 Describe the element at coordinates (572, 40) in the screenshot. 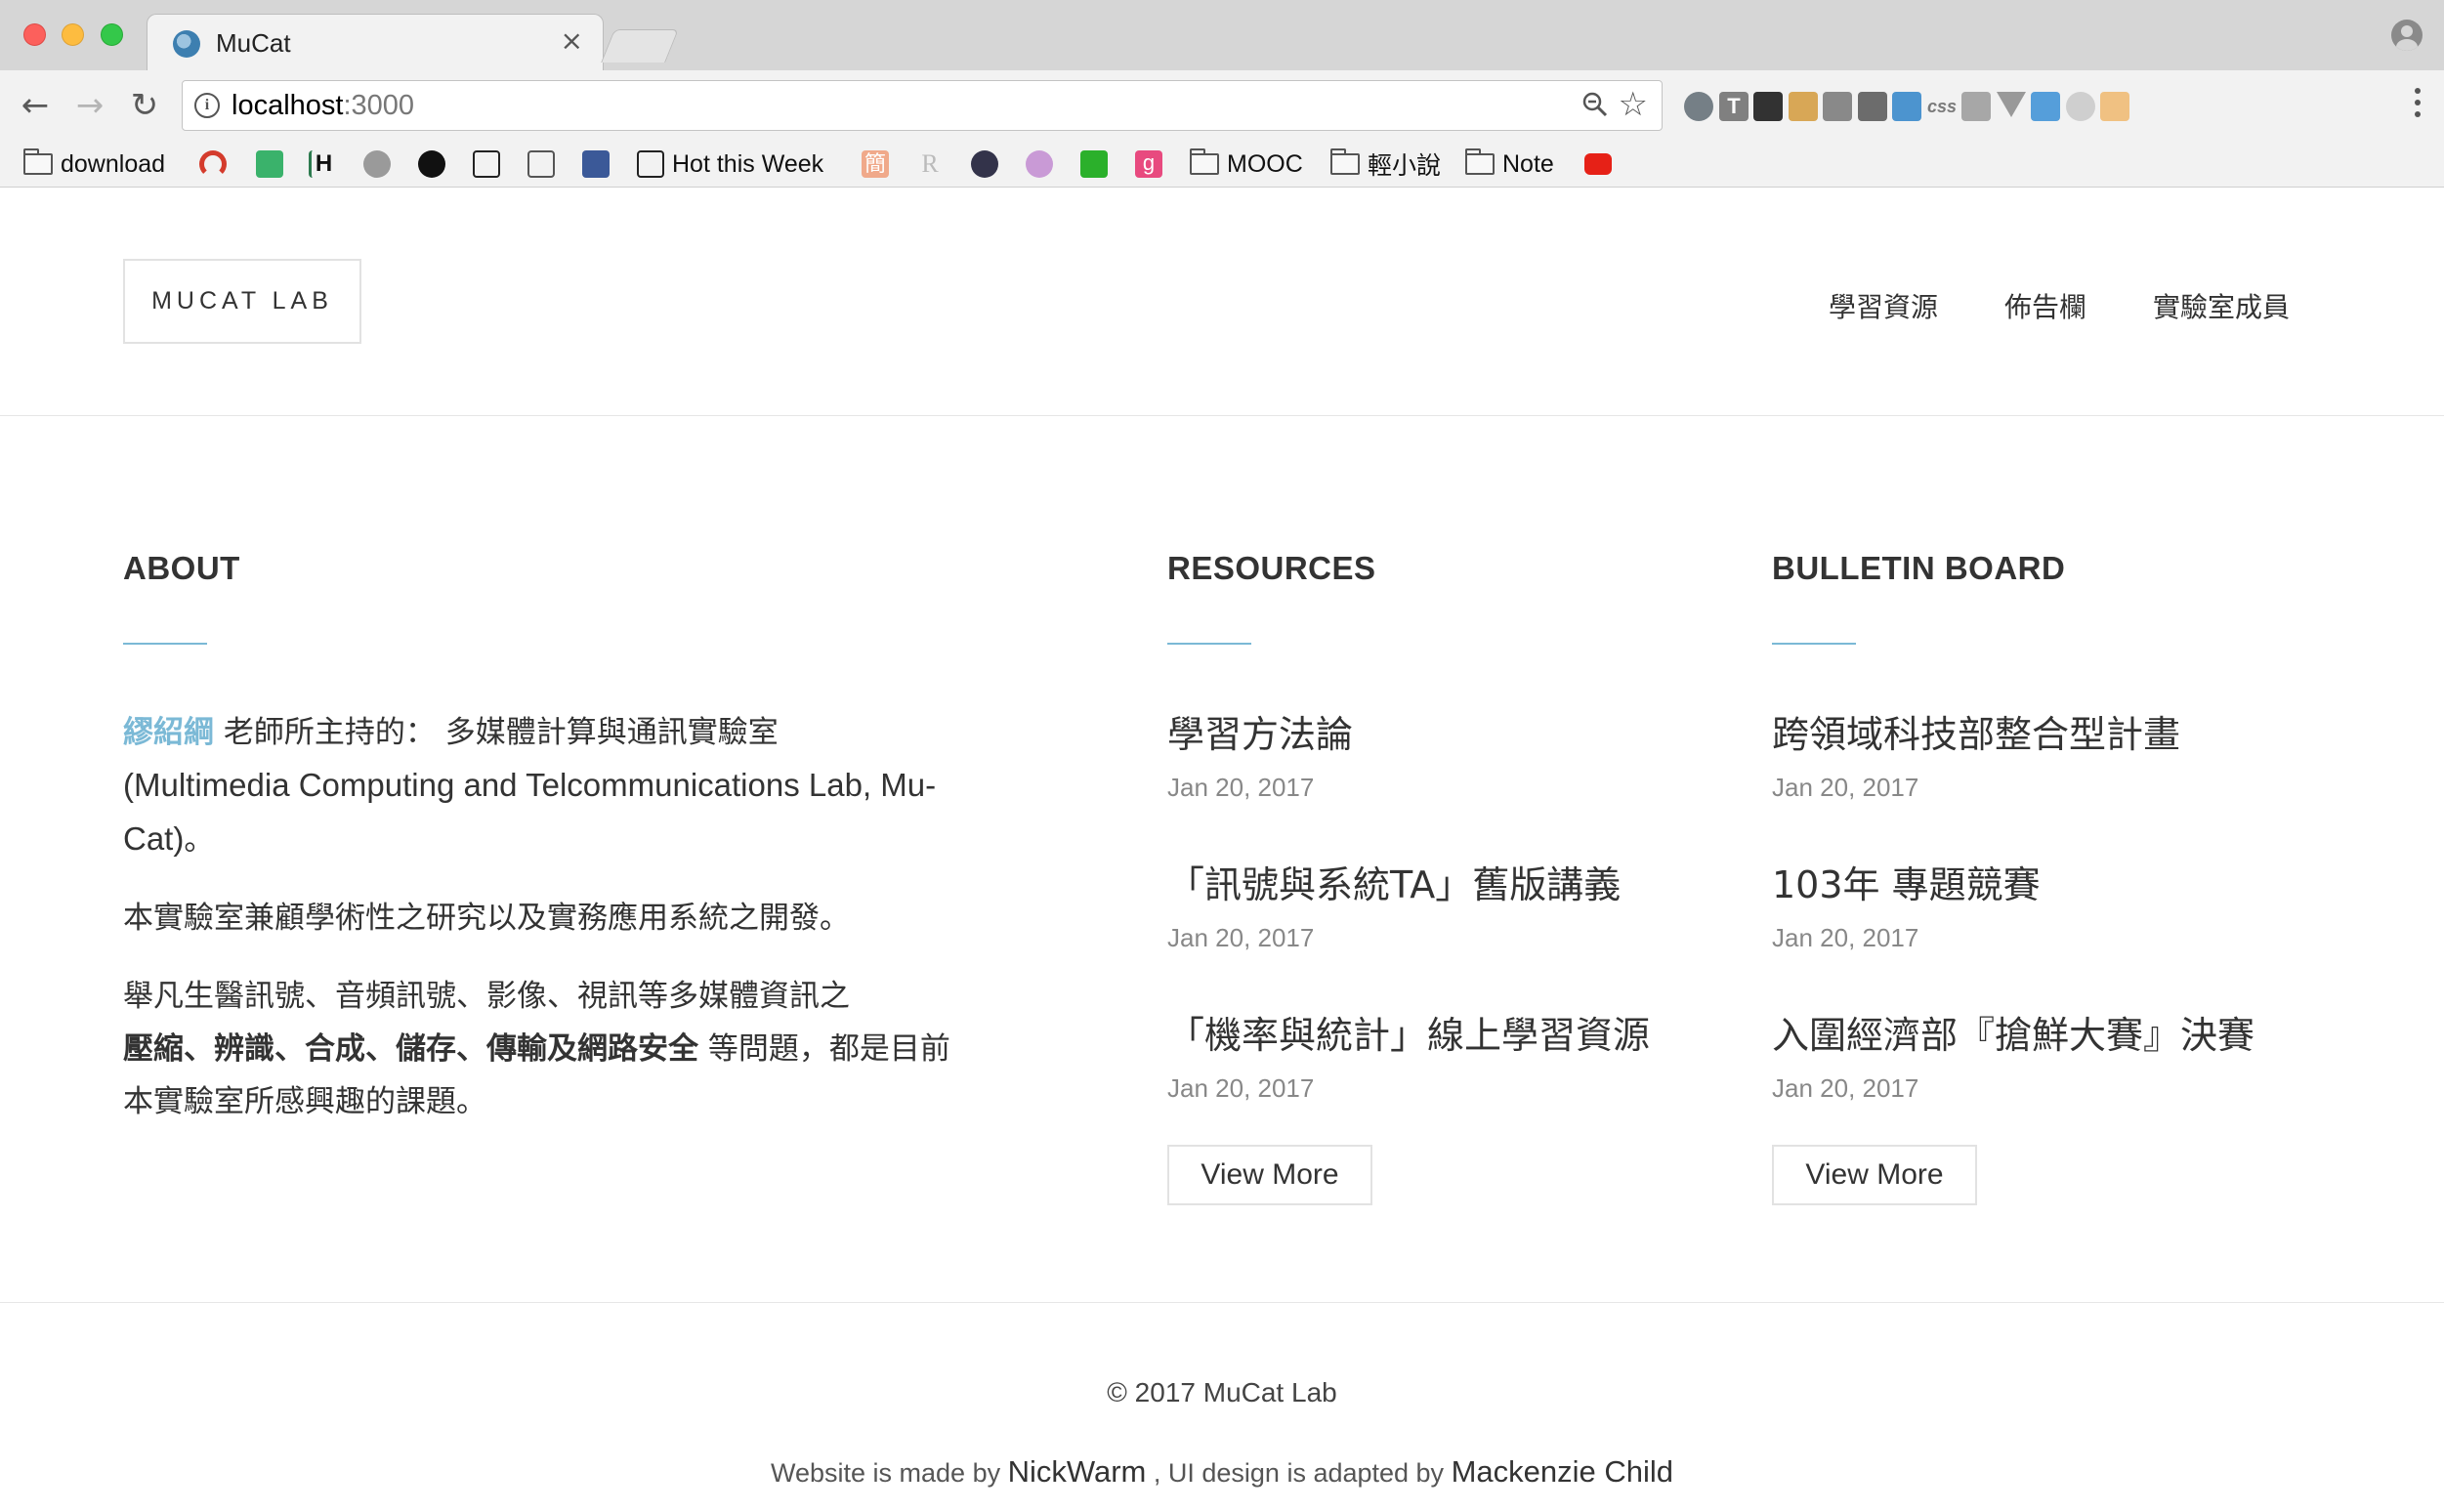

I see `tab-close-icon: ×` at that location.